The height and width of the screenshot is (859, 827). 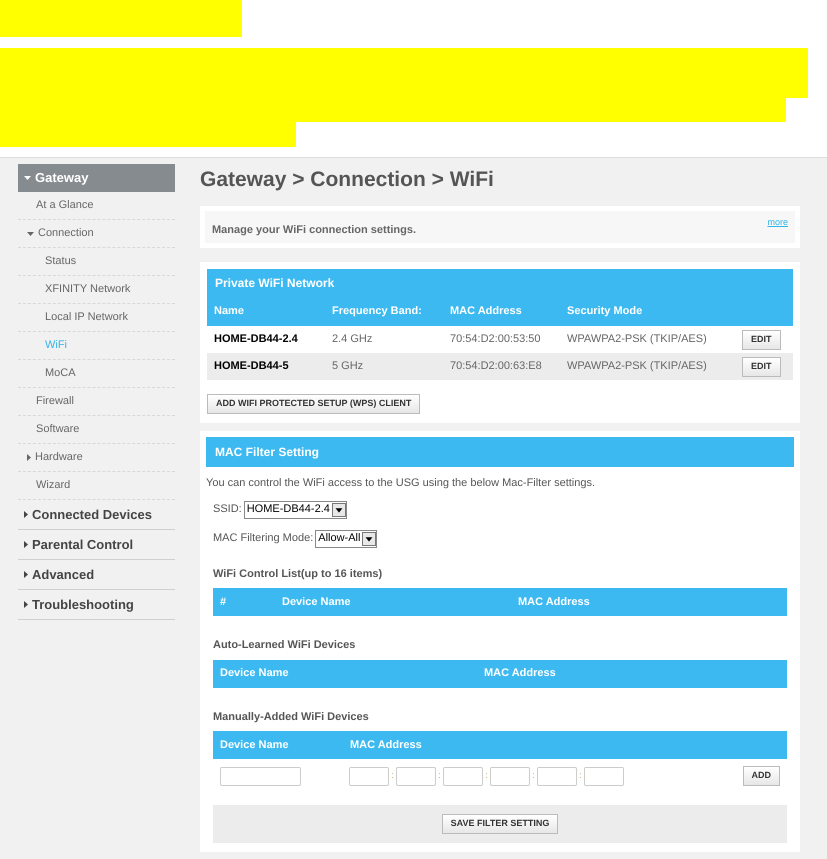 I want to click on sidebar-item: Parental Control, so click(x=96, y=545).